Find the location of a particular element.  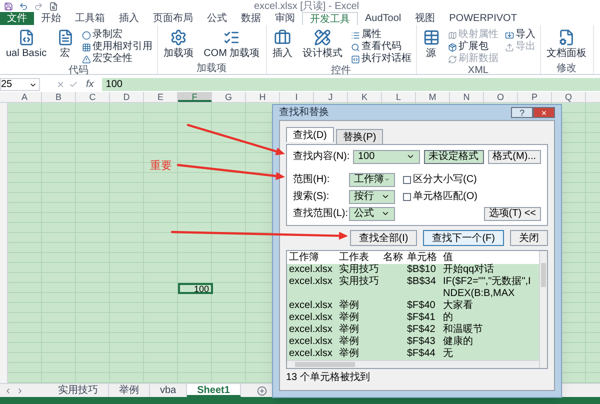

table-cell-text: 举例 is located at coordinates (349, 306).